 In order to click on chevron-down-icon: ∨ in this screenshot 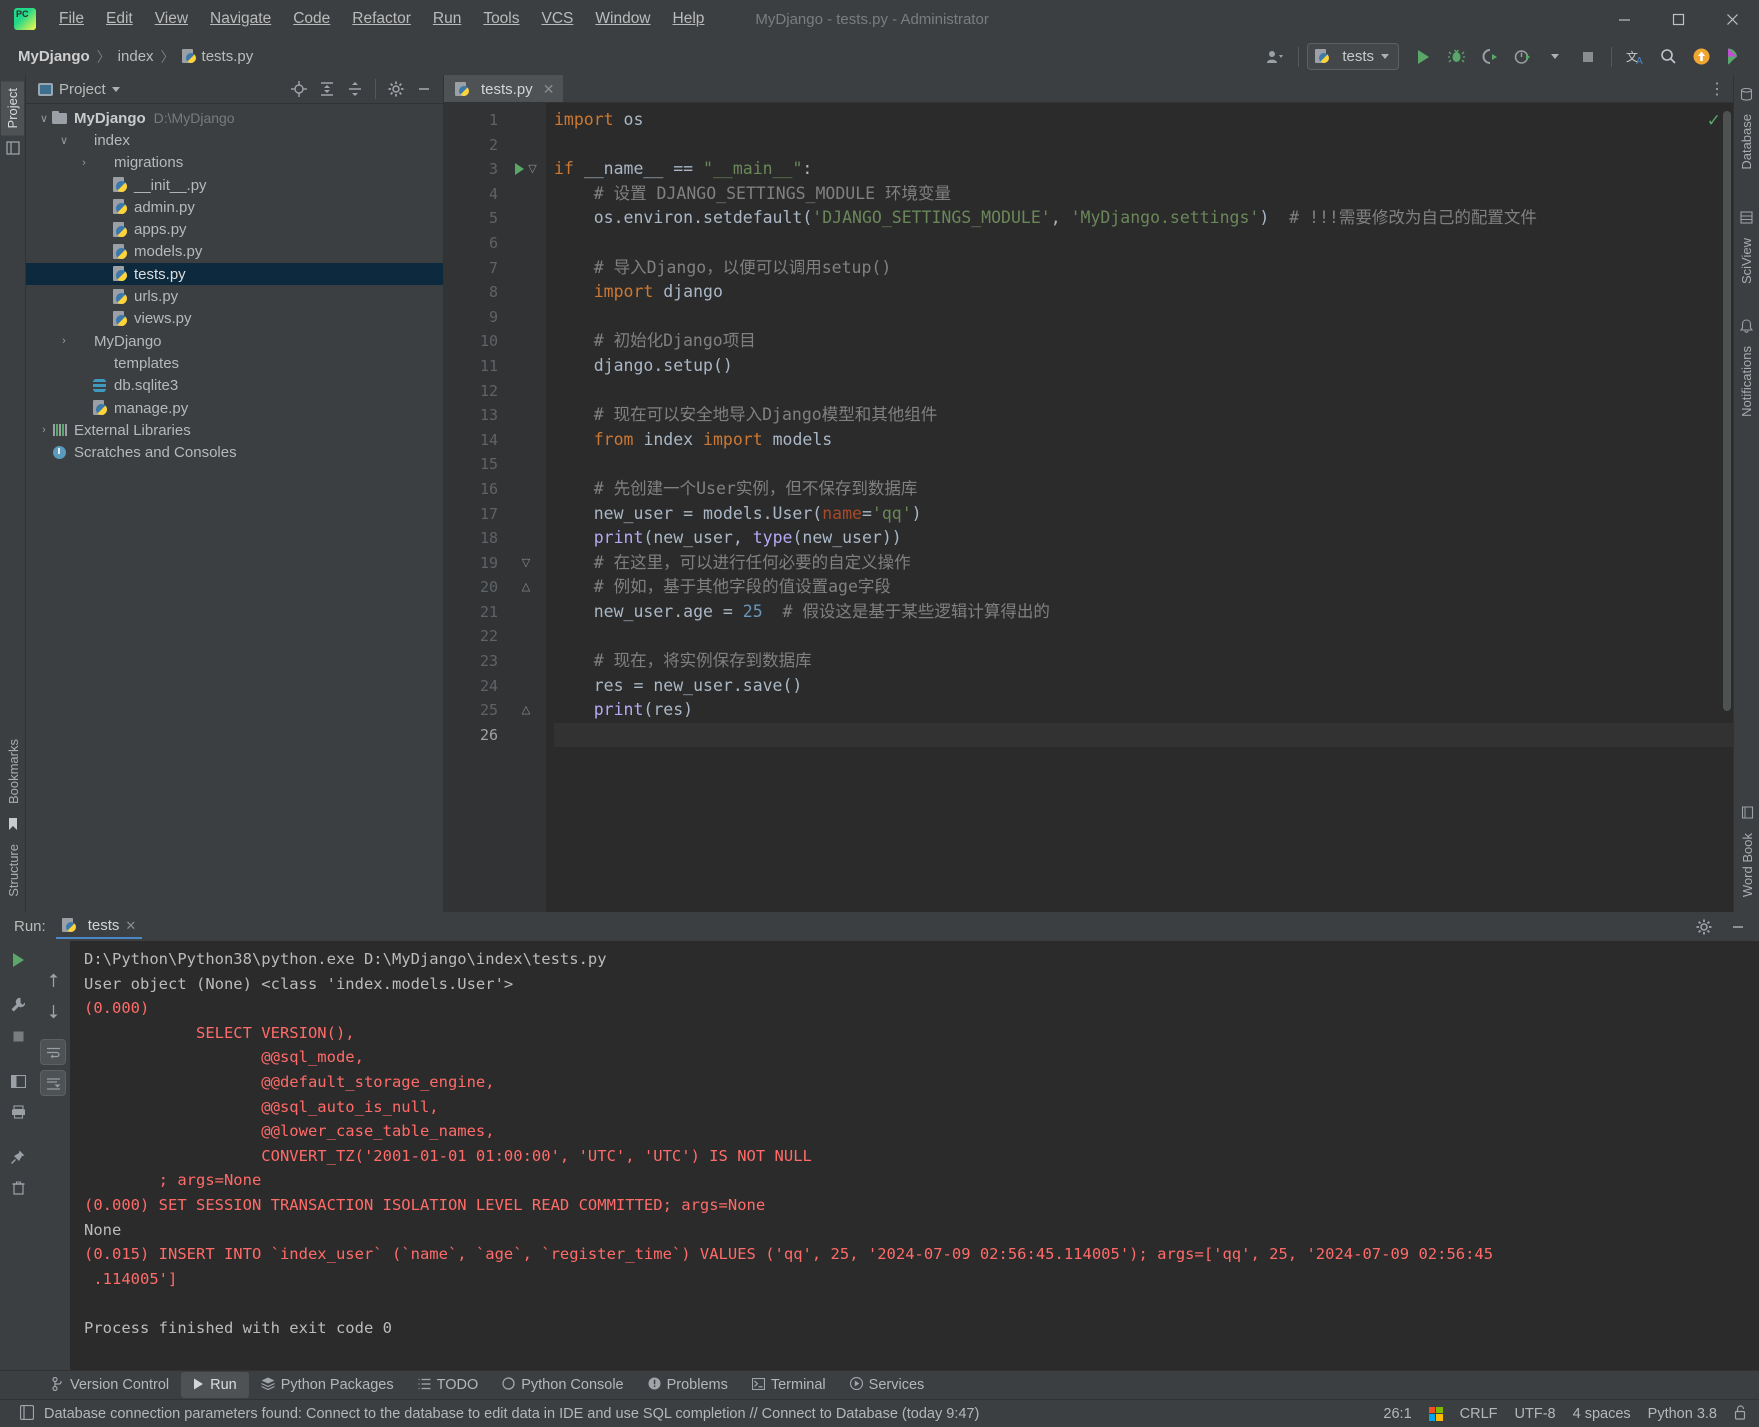, I will do `click(44, 118)`.